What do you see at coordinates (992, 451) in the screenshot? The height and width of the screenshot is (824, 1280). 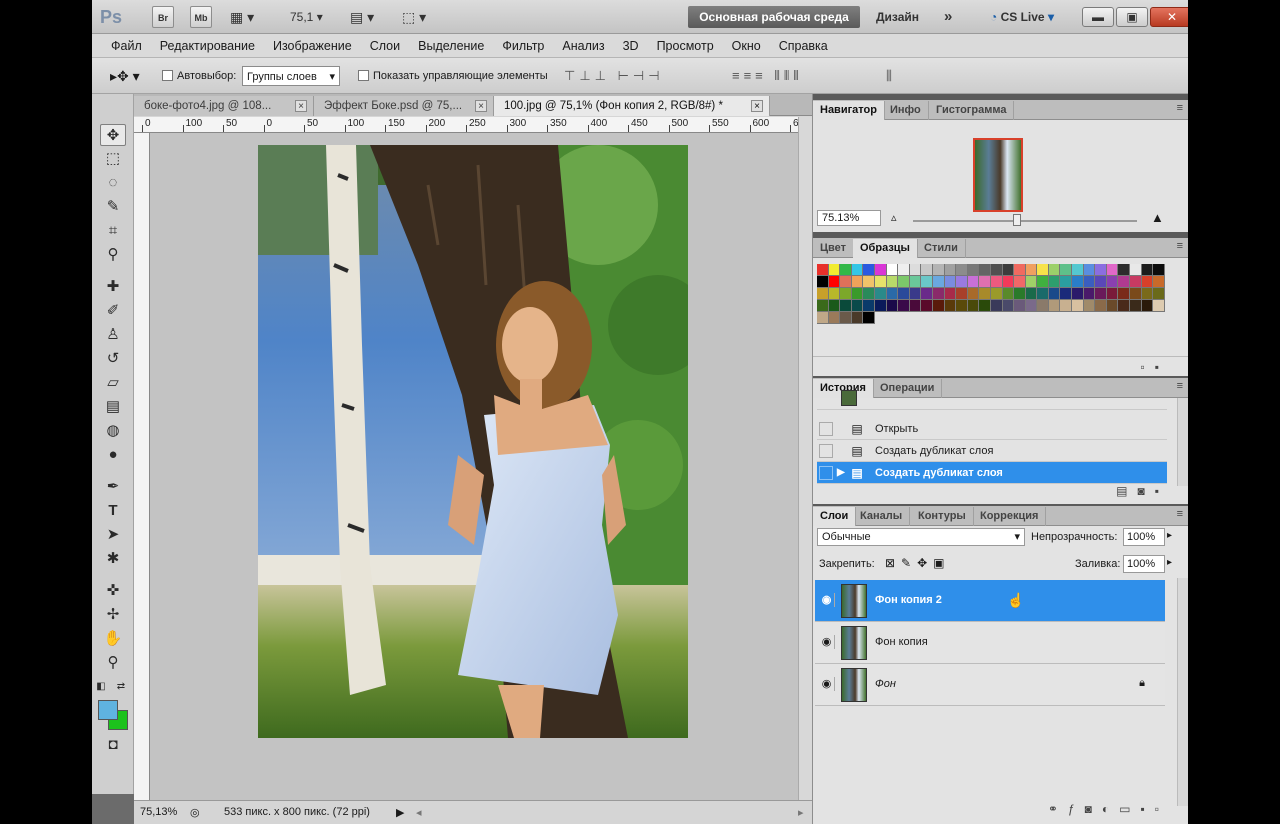 I see `history-item: ▤ Создать дубликат слоя` at bounding box center [992, 451].